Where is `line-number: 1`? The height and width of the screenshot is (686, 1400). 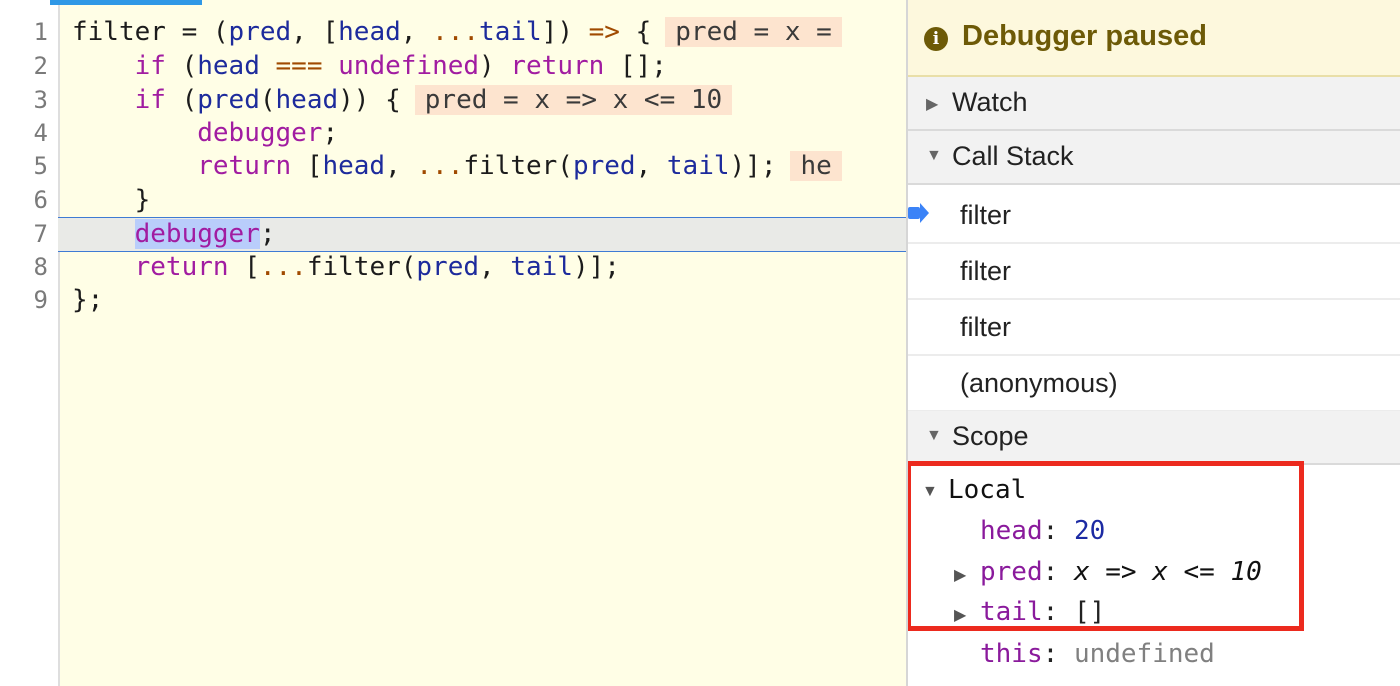
line-number: 1 is located at coordinates (24, 32).